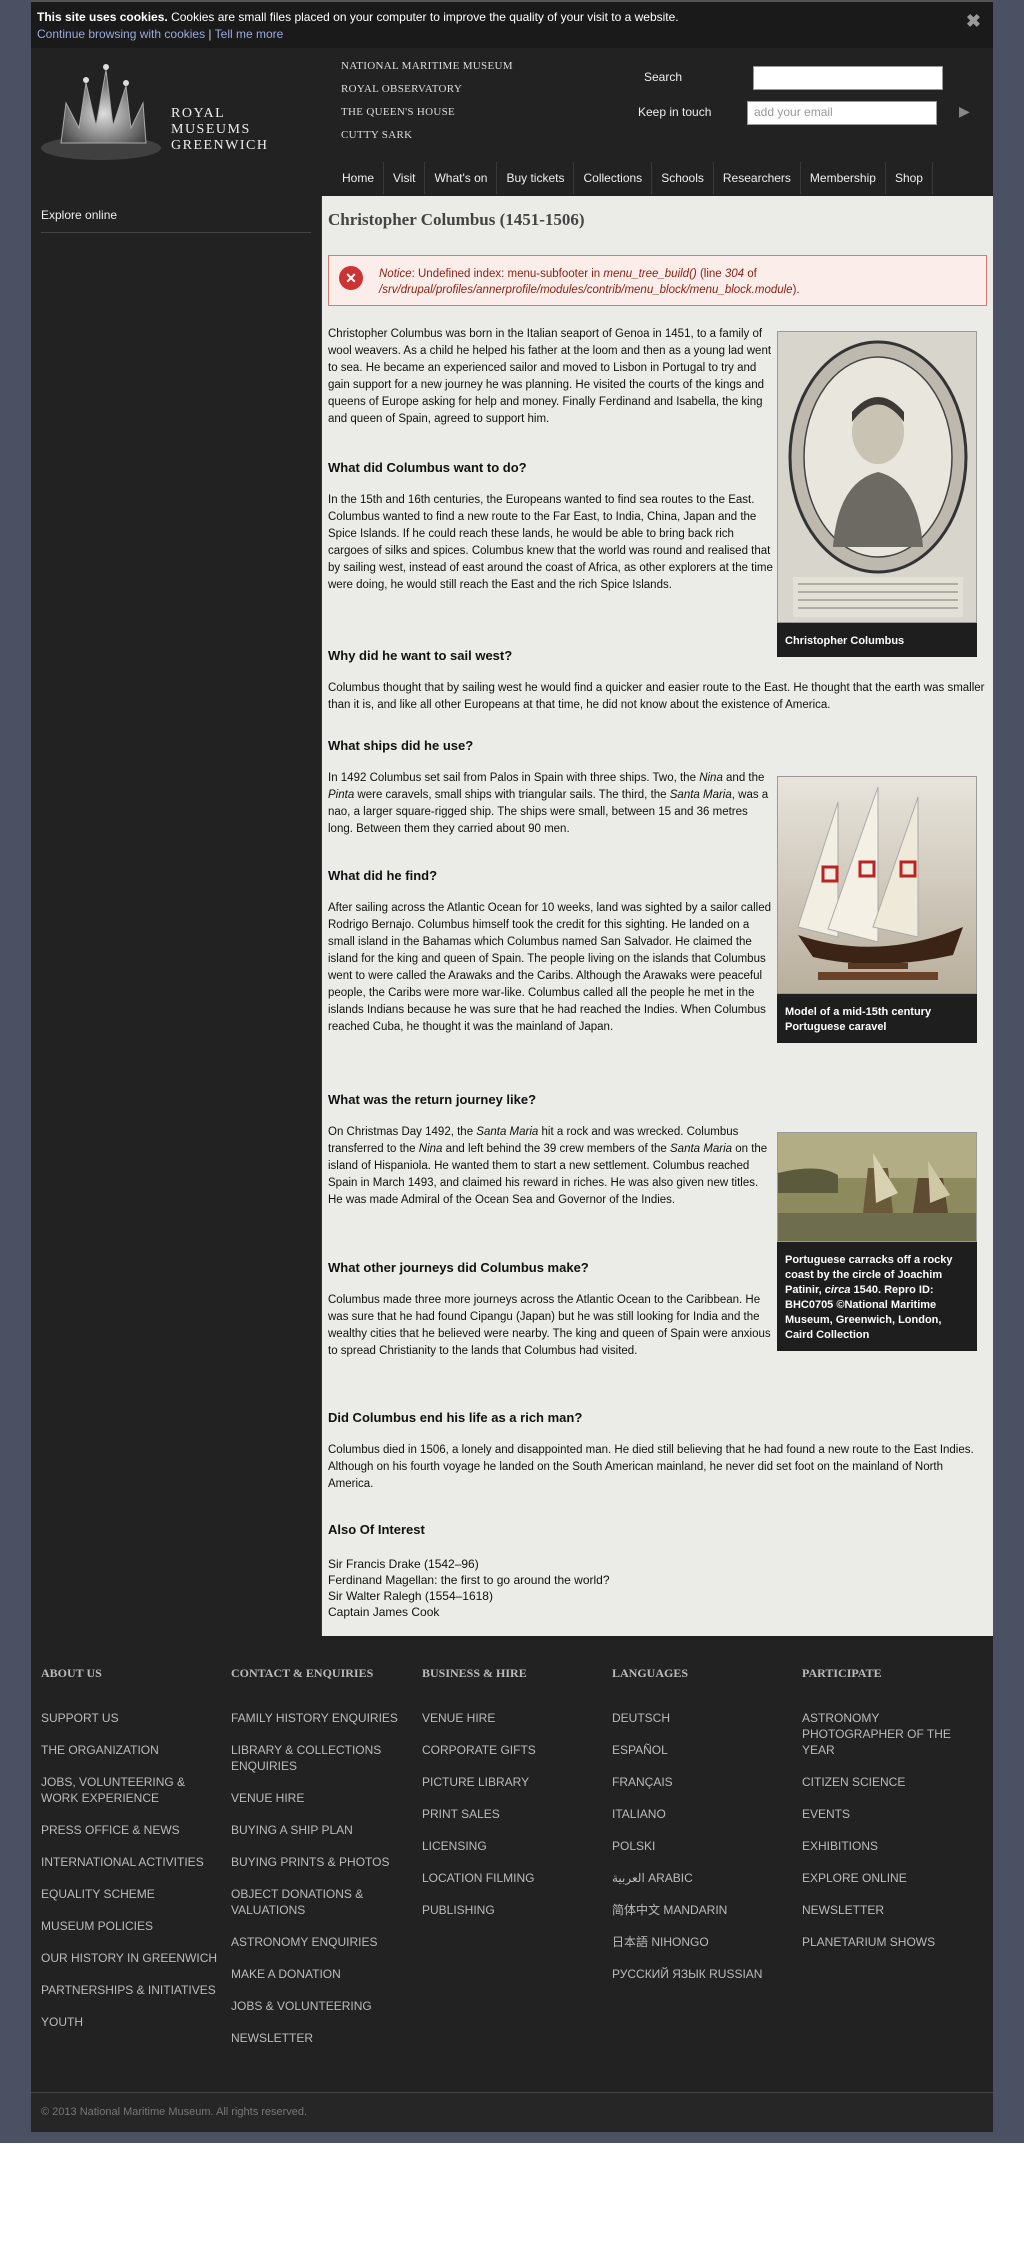 This screenshot has height=2268, width=1024. What do you see at coordinates (502, 1878) in the screenshot?
I see `footer-link: LOCATION FILMING` at bounding box center [502, 1878].